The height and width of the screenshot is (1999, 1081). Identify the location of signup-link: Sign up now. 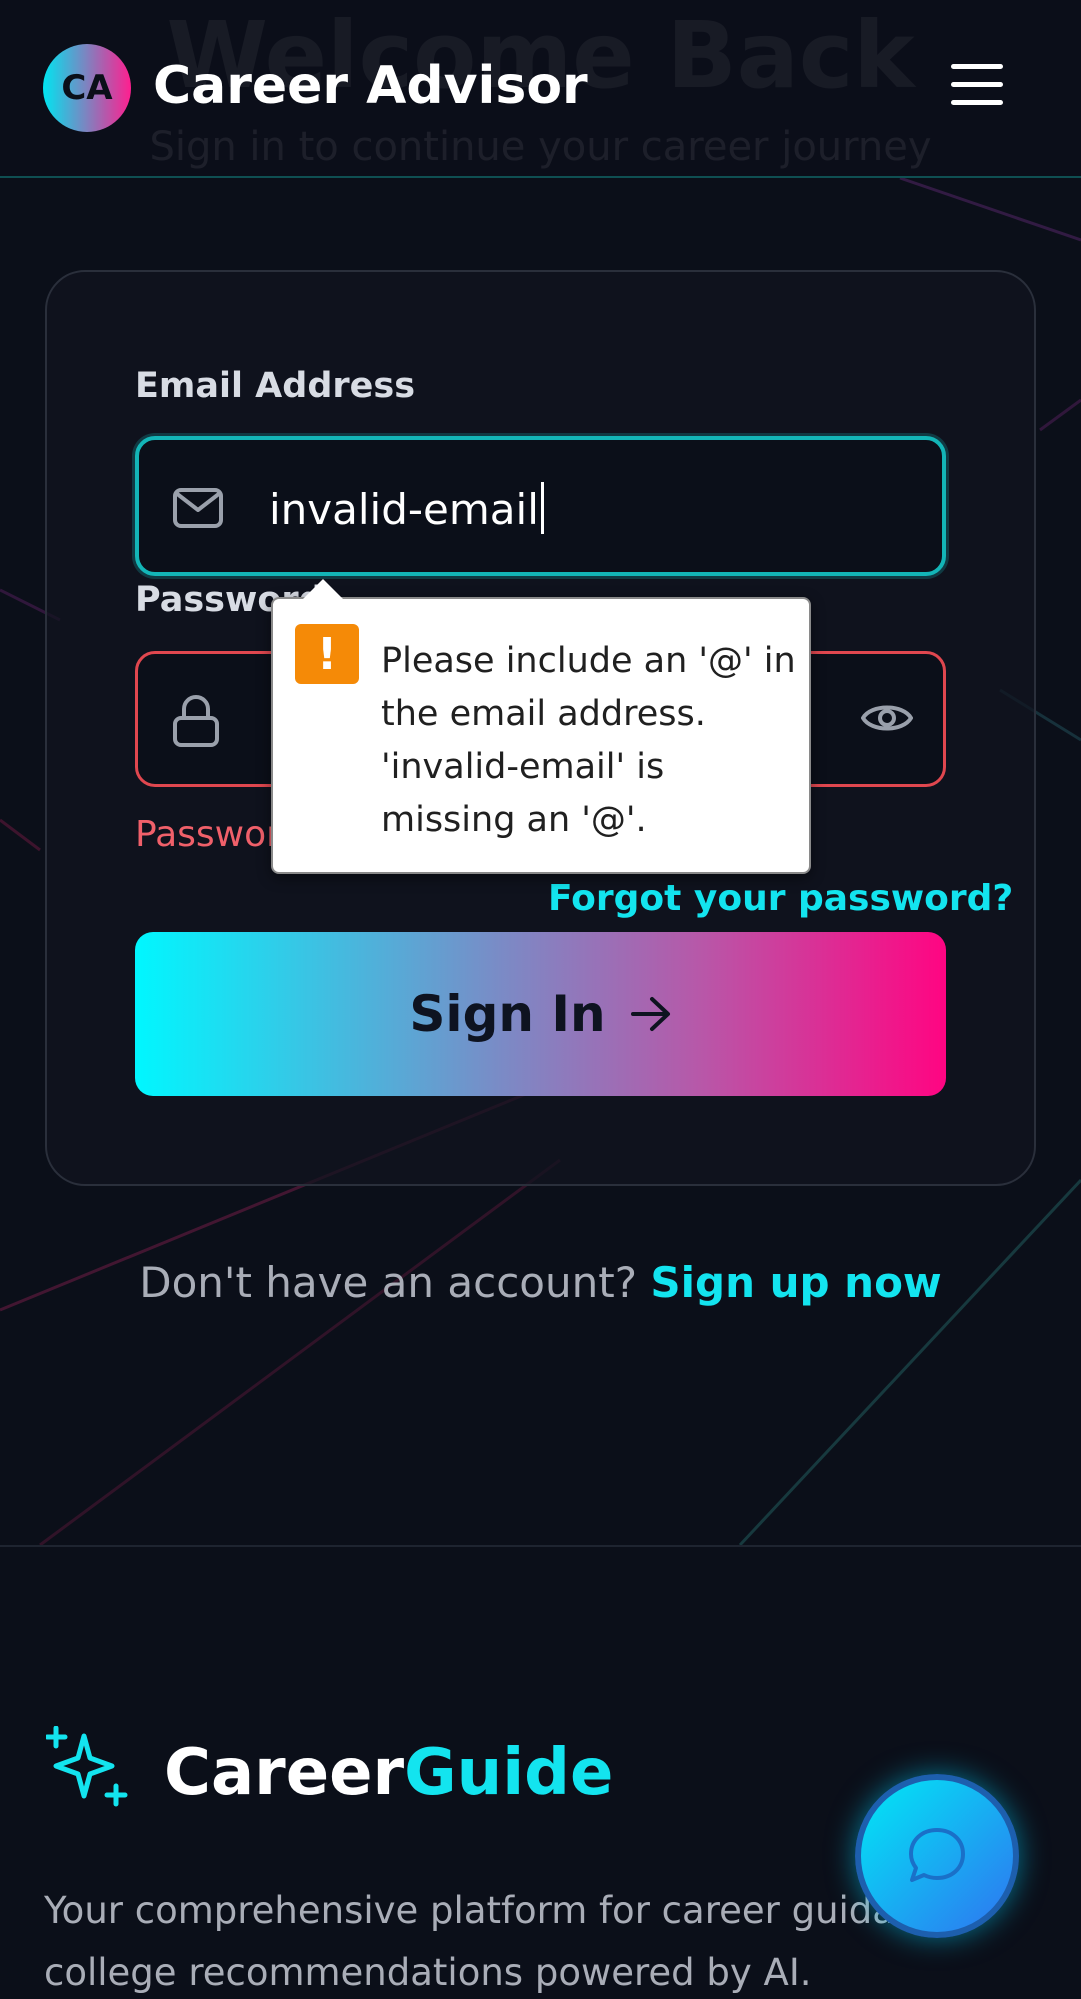
(795, 1282).